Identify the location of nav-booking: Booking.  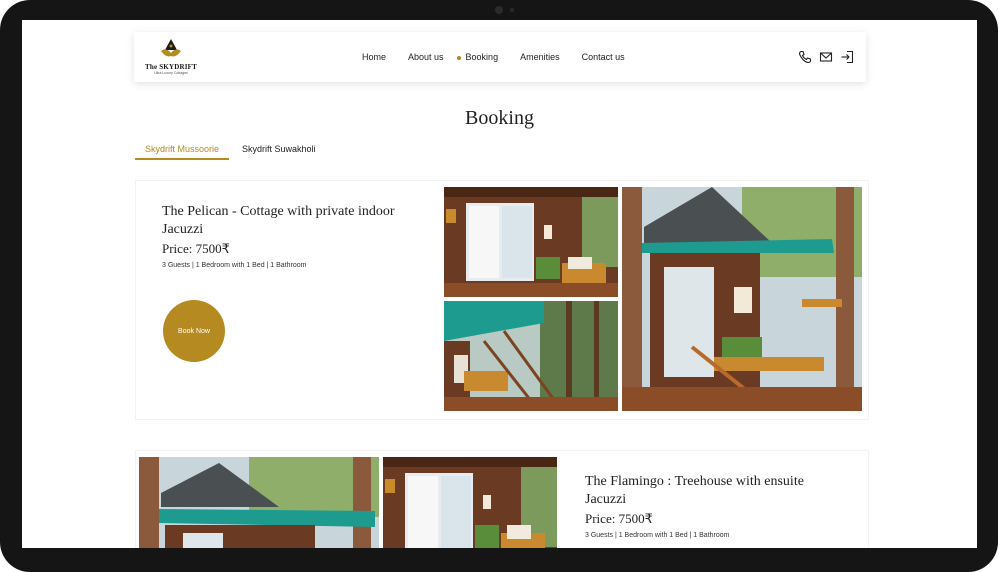
(477, 57).